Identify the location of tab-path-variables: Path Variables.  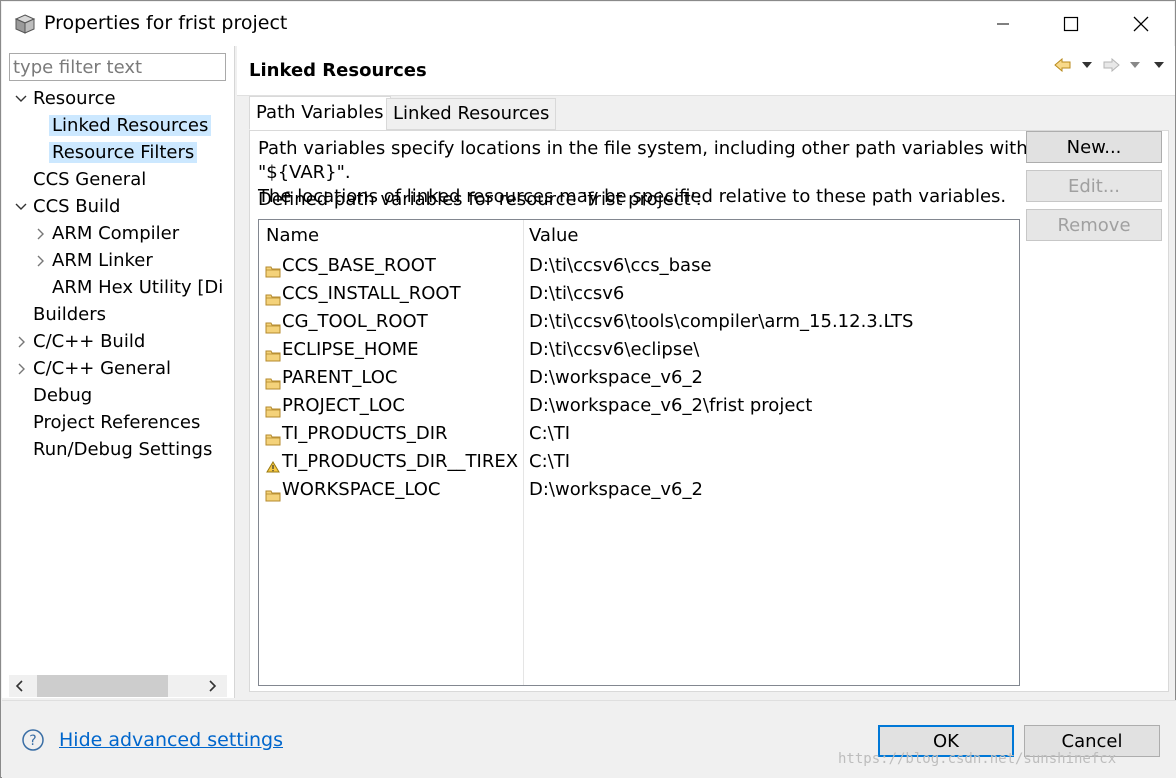
(320, 113).